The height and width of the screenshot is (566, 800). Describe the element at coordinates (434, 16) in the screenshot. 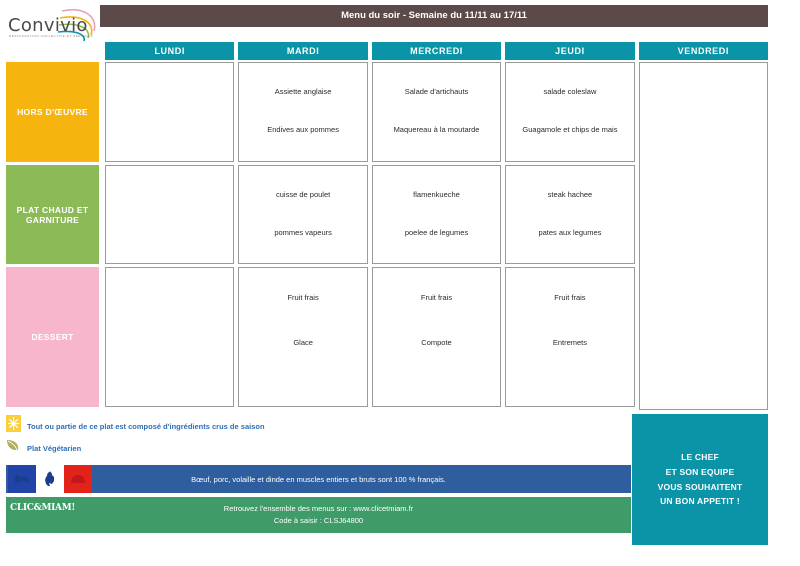

I see `menu-banner-title: Menu du soir - Semaine du 11/11 au 17/11` at that location.